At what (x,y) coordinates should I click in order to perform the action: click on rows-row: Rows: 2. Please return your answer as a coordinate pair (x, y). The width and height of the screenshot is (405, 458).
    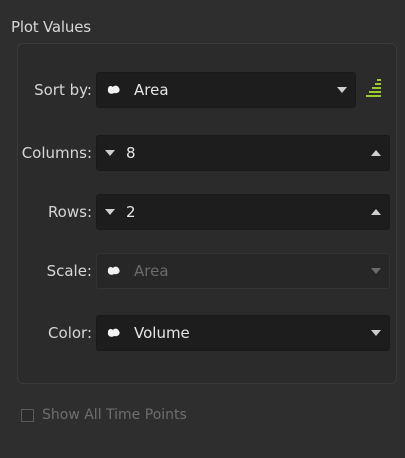
    Looking at the image, I should click on (202, 212).